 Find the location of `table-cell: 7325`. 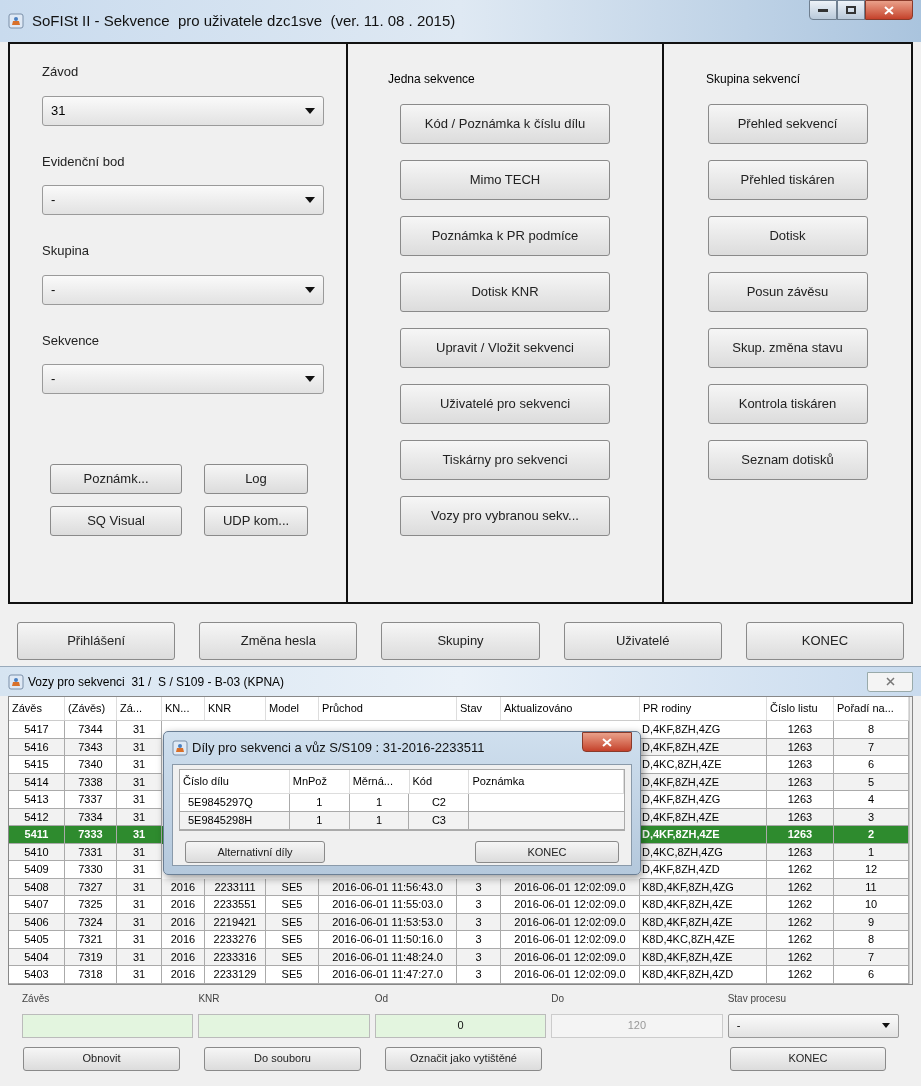

table-cell: 7325 is located at coordinates (91, 905).